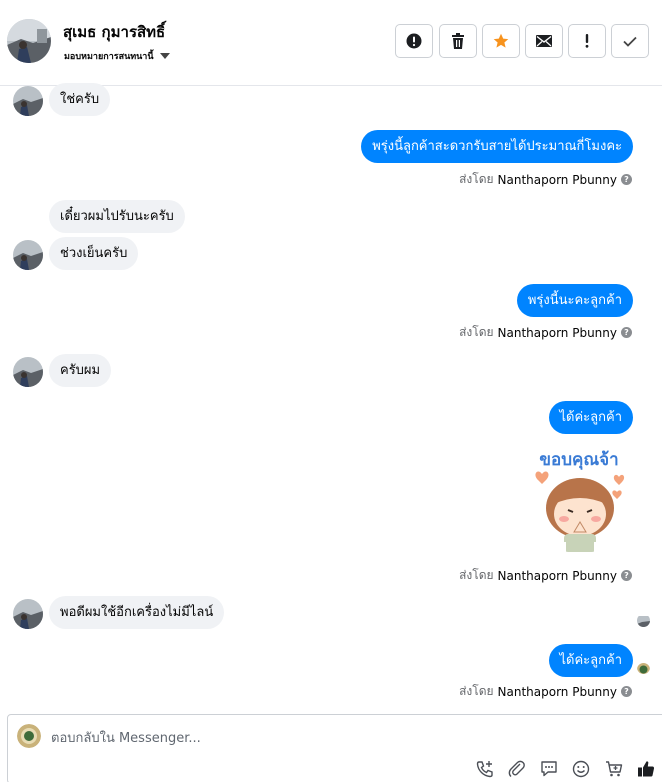 This screenshot has width=662, height=782. I want to click on caret-down-icon, so click(164, 56).